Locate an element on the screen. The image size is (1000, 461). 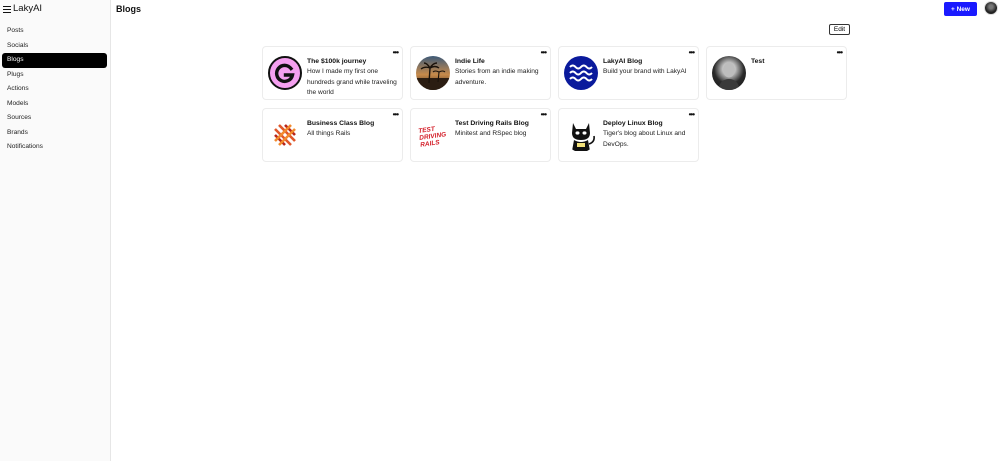
blog-description: Build your brand with LakyAI is located at coordinates (645, 71).